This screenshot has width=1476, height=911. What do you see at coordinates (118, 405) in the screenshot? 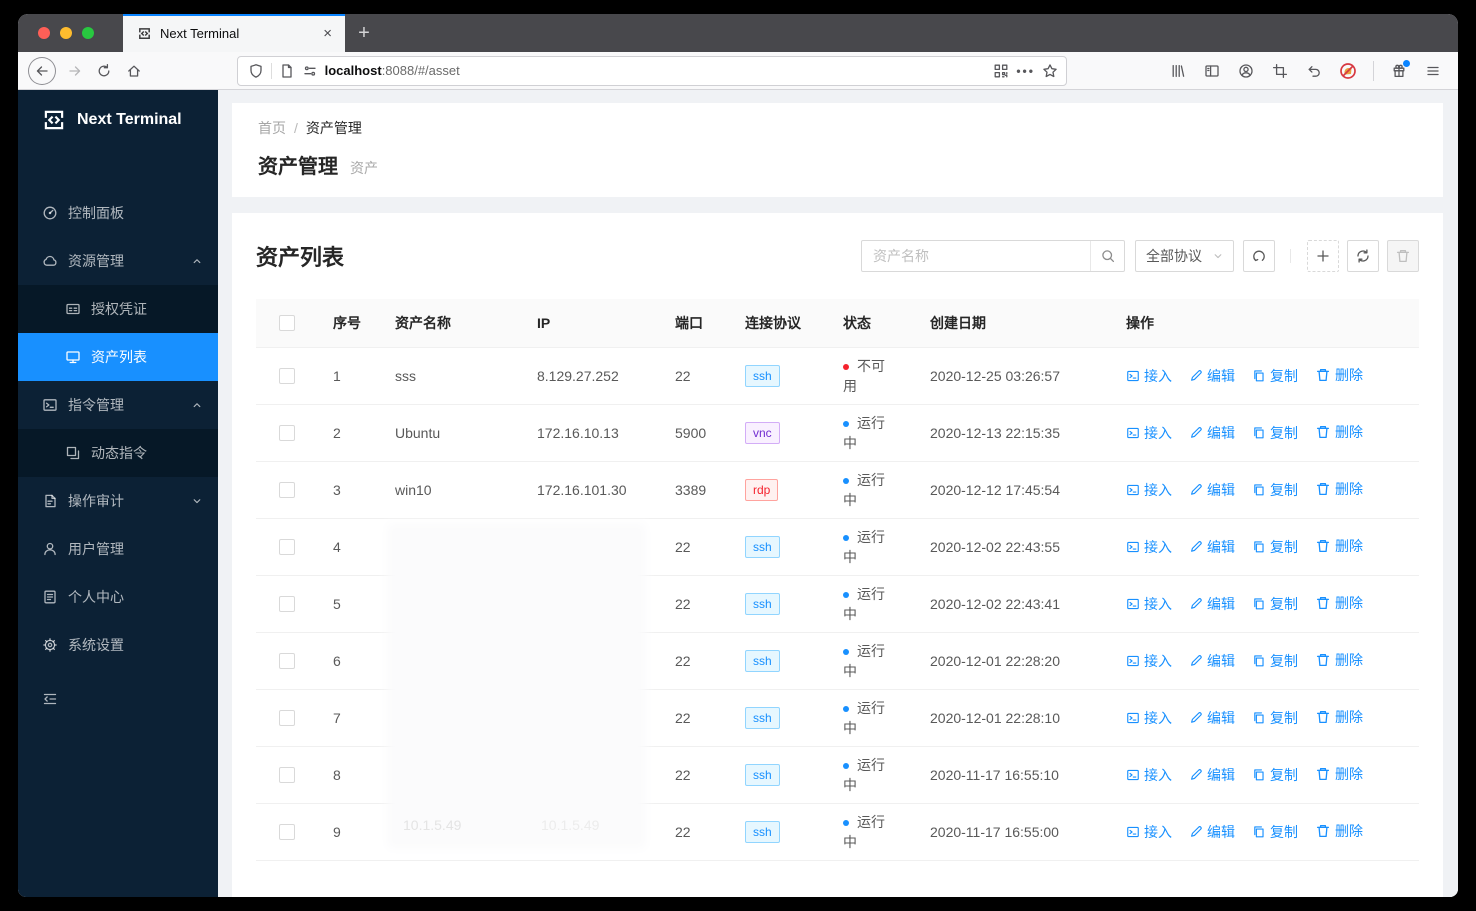
I see `sidebar-item-commands: 指令管理` at bounding box center [118, 405].